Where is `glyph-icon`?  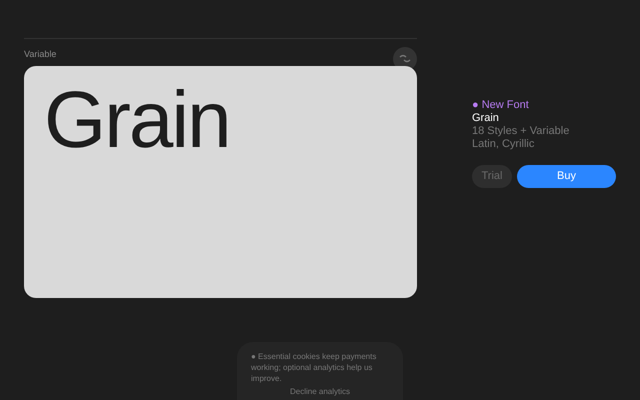 glyph-icon is located at coordinates (405, 59).